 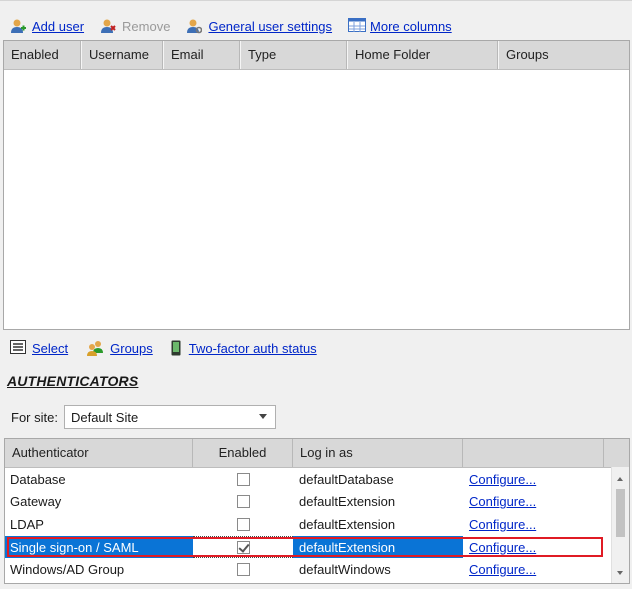 I want to click on column-header-actions, so click(x=533, y=453).